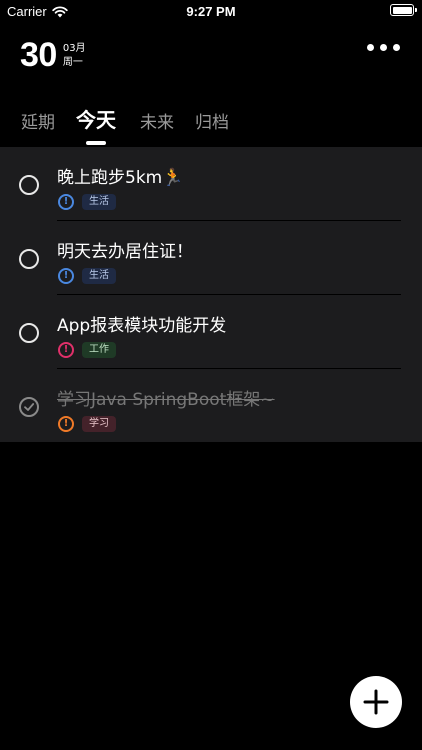 The width and height of the screenshot is (422, 750). Describe the element at coordinates (99, 350) in the screenshot. I see `task-tag: 工作` at that location.